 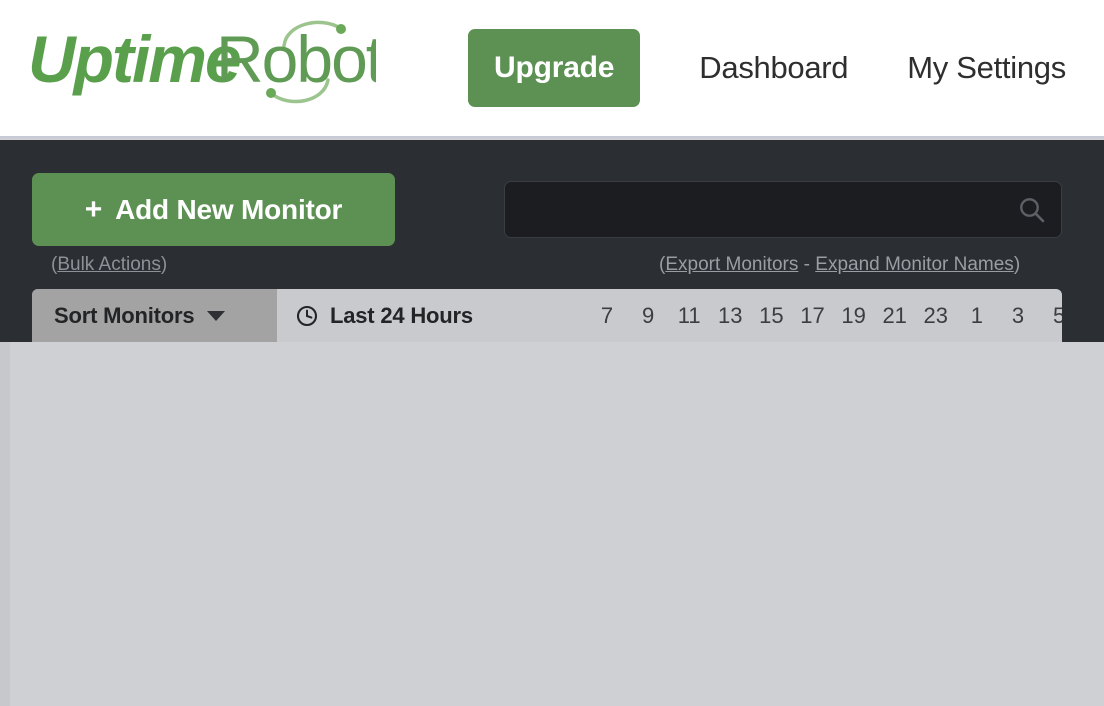 I want to click on content-left-edge, so click(x=5, y=524).